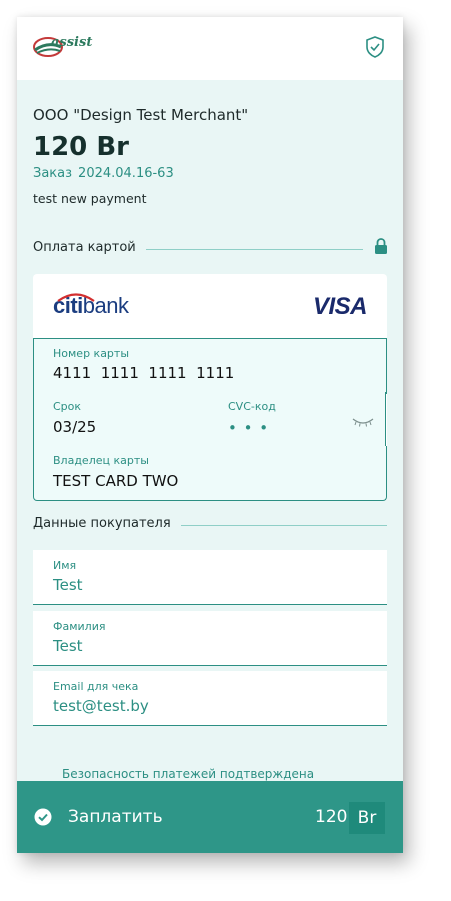 This screenshot has height=901, width=451. I want to click on last-name-value: Test, so click(68, 646).